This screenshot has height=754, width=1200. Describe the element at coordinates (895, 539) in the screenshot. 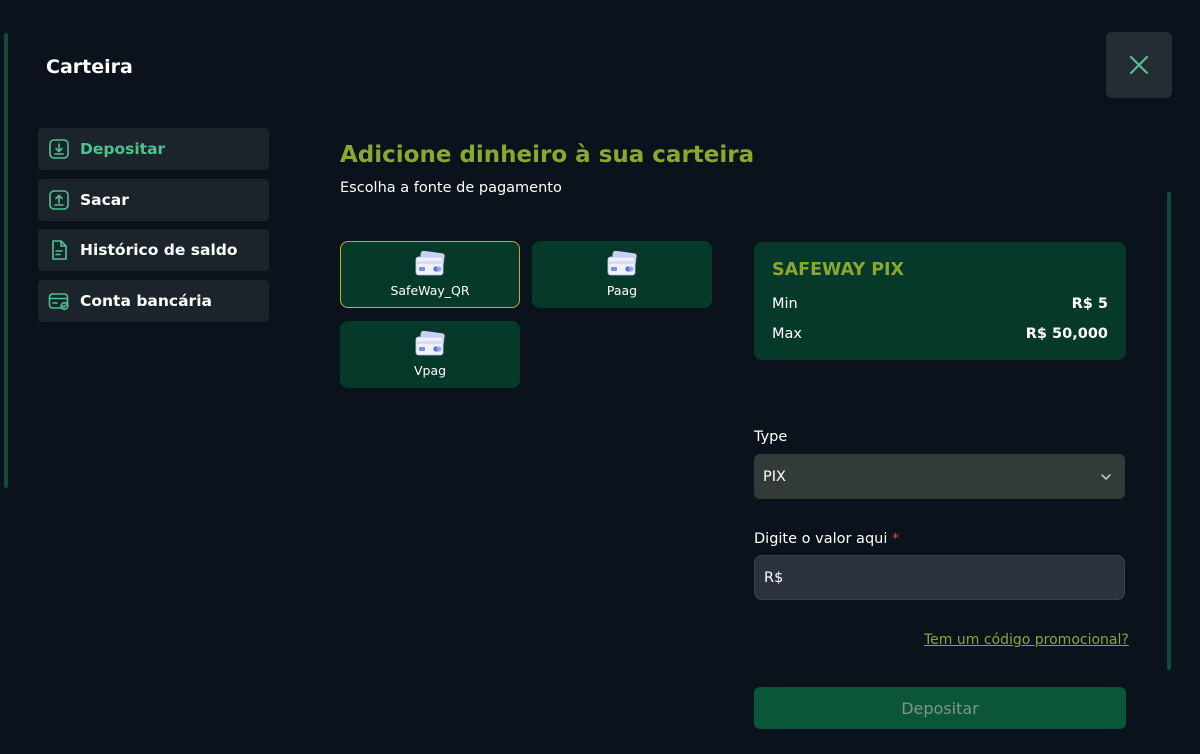

I see `required-asterisk: *` at that location.